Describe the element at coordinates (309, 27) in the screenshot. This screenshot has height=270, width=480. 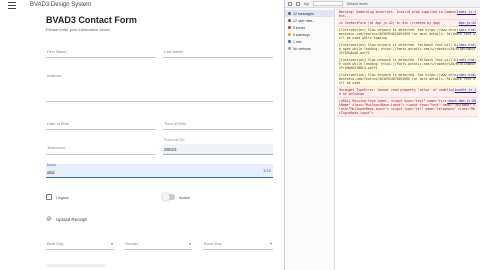
I see `console-sidebar-item: 5 errors` at that location.